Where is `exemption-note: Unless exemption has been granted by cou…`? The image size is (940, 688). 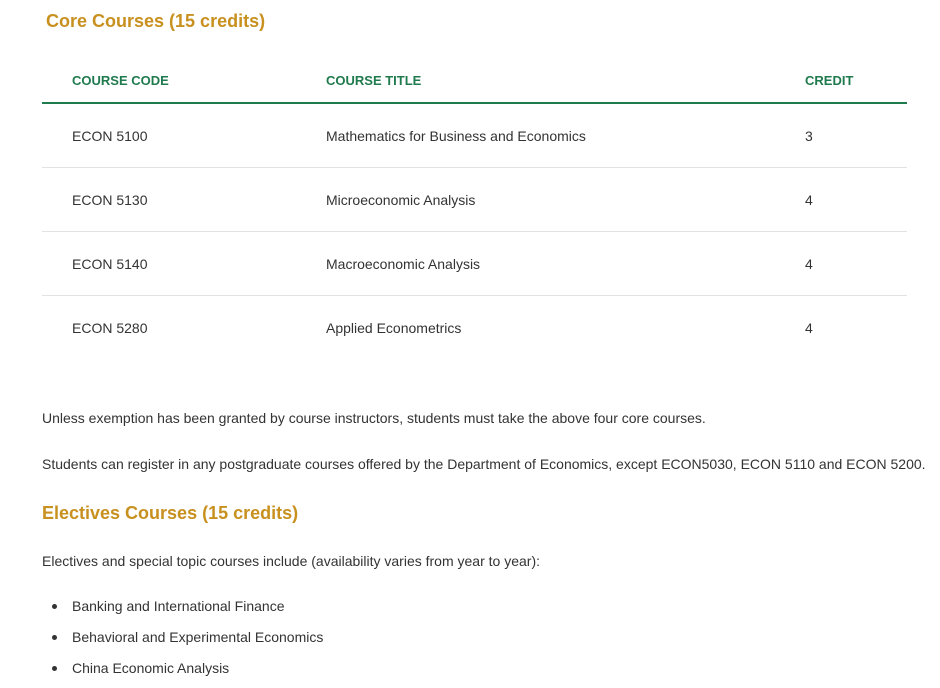 exemption-note: Unless exemption has been granted by cou… is located at coordinates (374, 418).